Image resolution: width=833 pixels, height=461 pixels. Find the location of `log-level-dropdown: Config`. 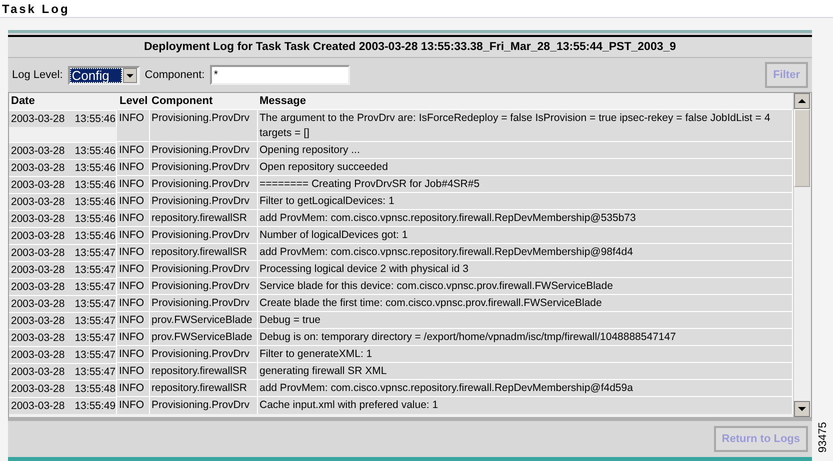

log-level-dropdown: Config is located at coordinates (104, 75).